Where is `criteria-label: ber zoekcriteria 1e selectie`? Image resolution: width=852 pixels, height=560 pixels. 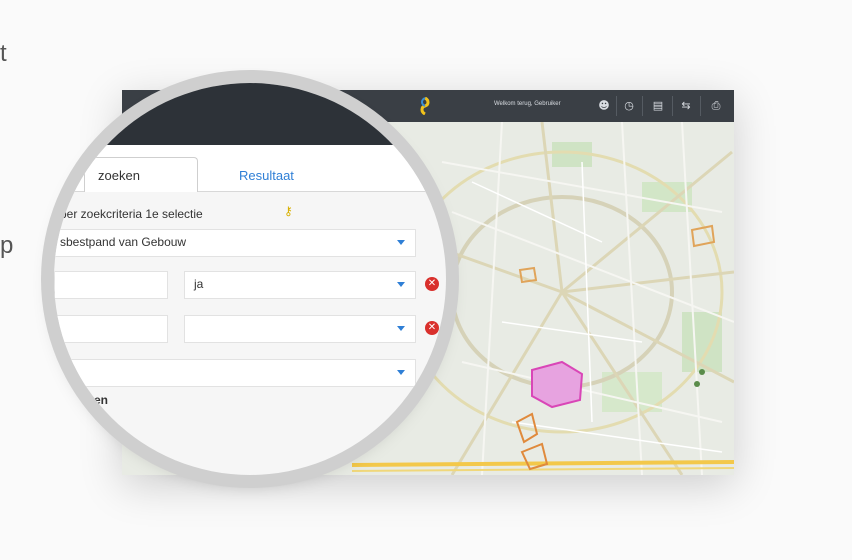 criteria-label: ber zoekcriteria 1e selectie is located at coordinates (131, 214).